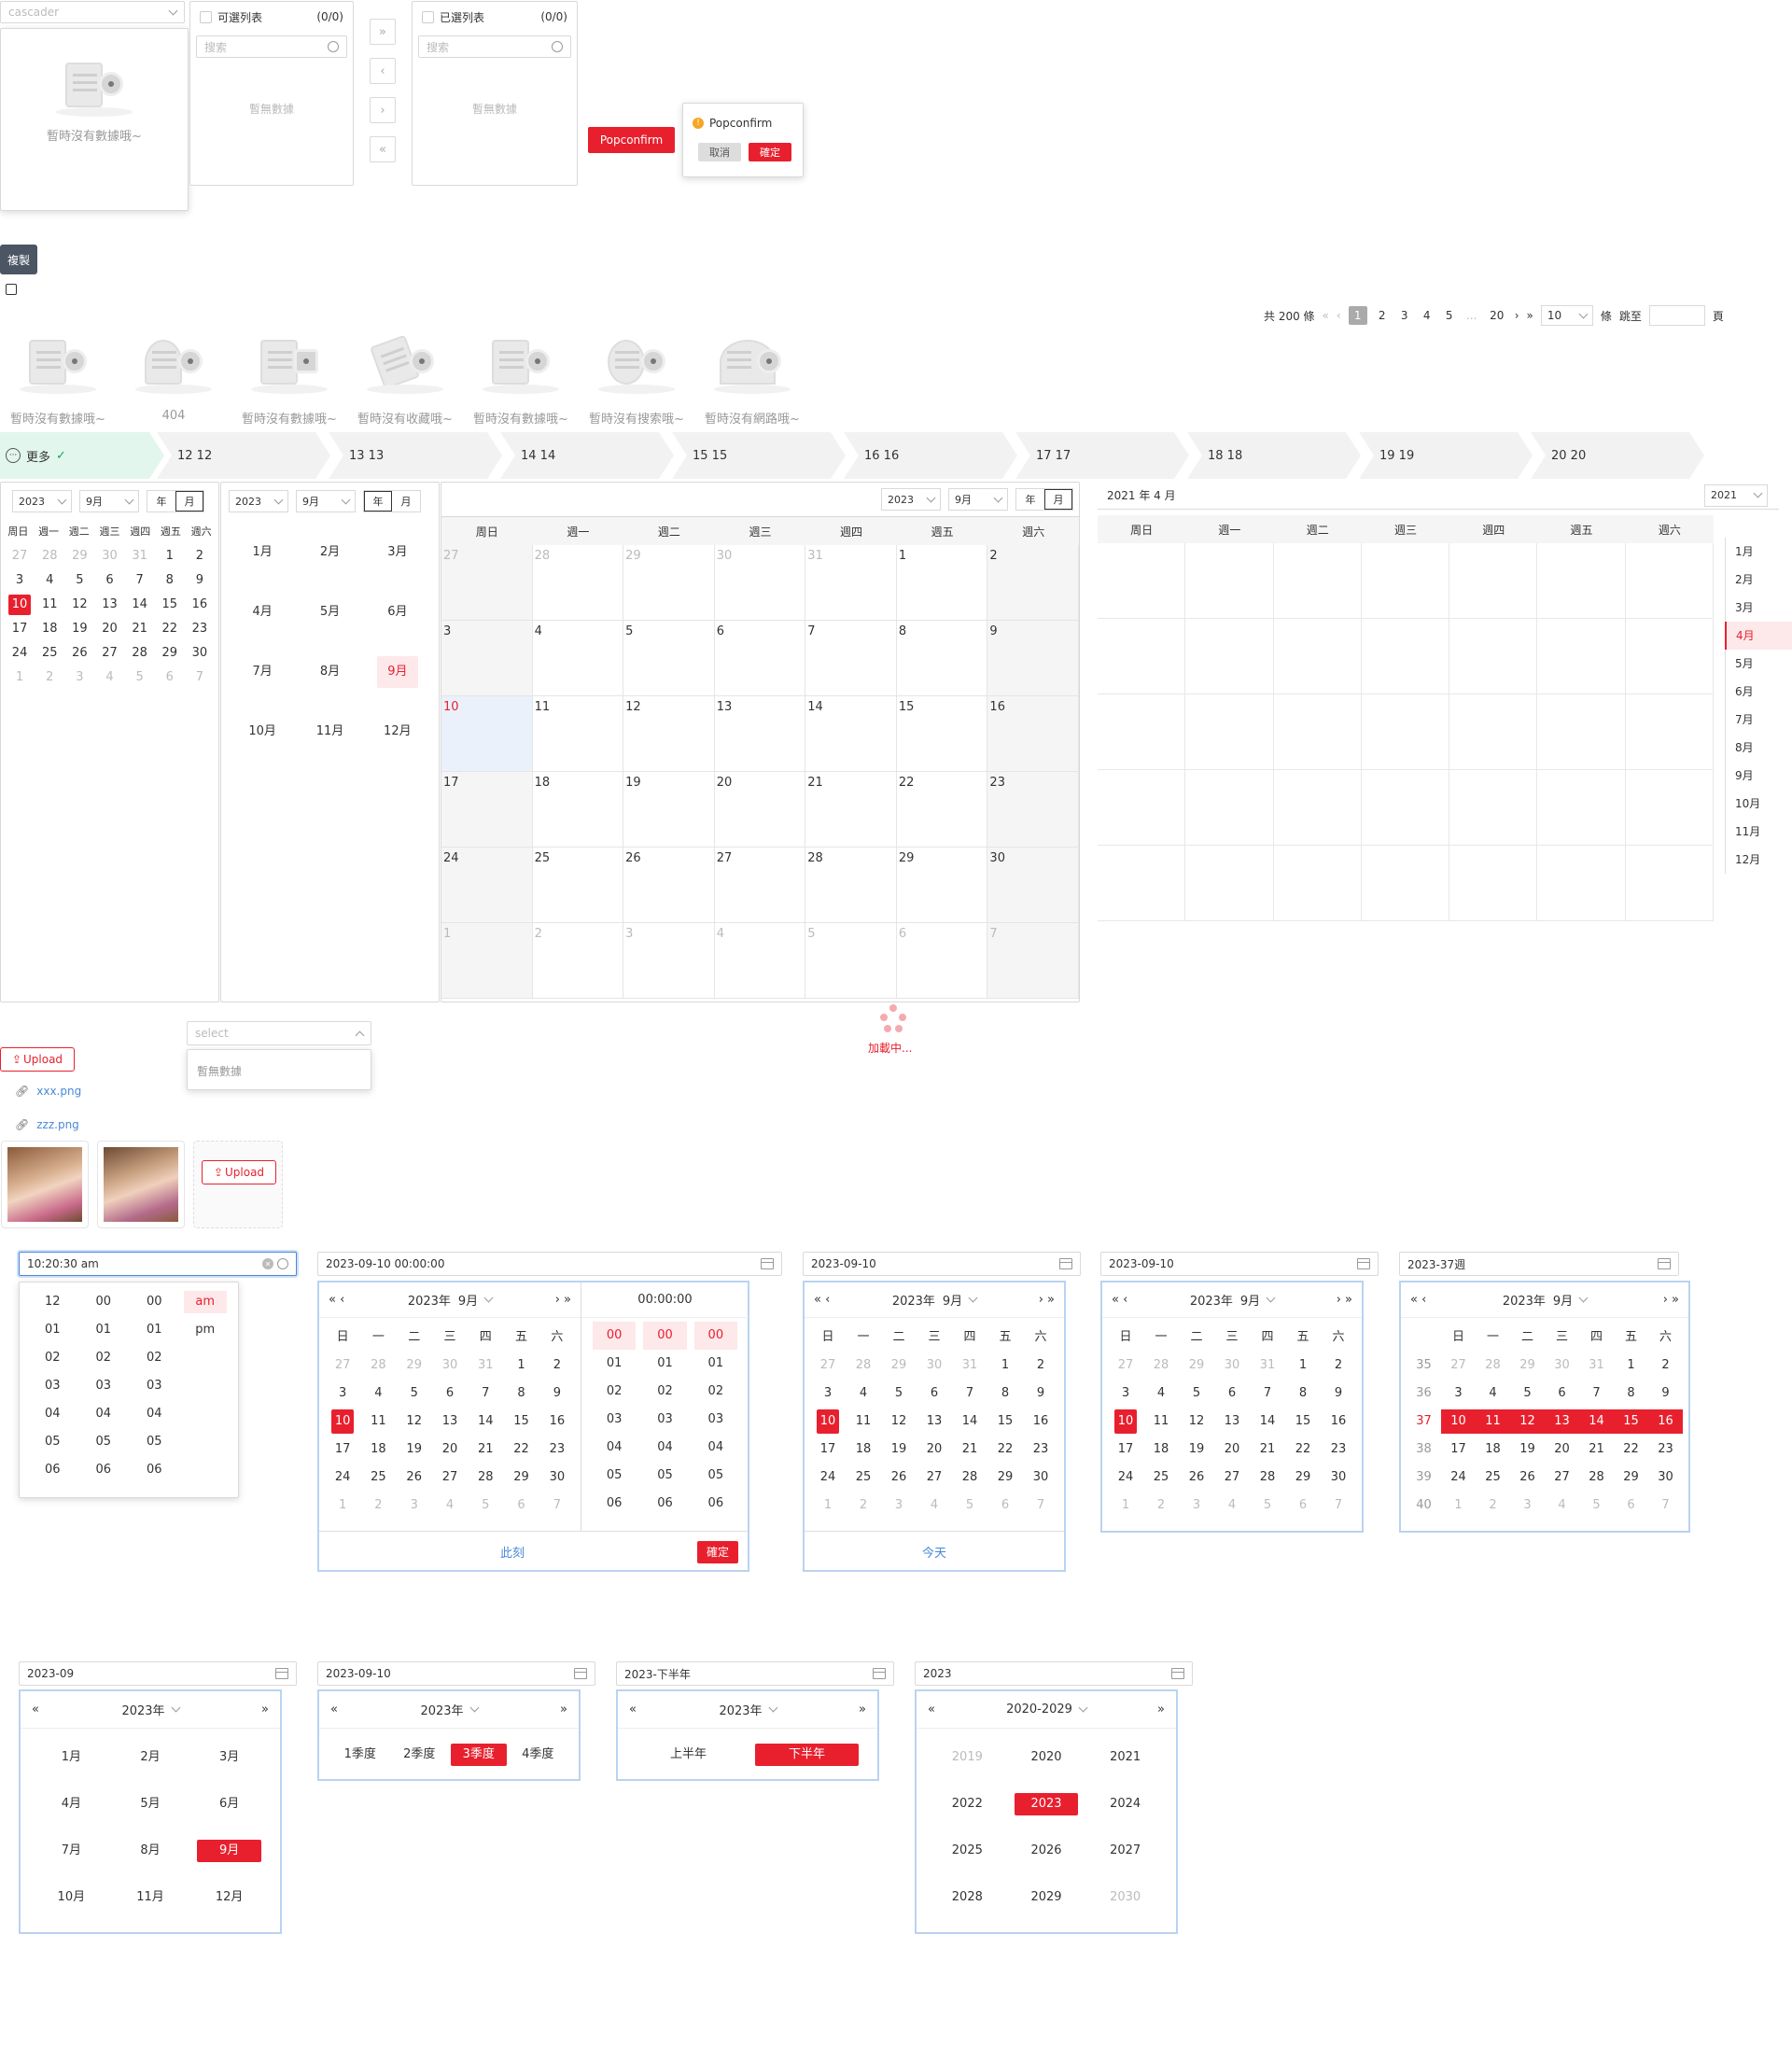 This screenshot has height=2060, width=1792. I want to click on month-anchor: 6月, so click(1759, 692).